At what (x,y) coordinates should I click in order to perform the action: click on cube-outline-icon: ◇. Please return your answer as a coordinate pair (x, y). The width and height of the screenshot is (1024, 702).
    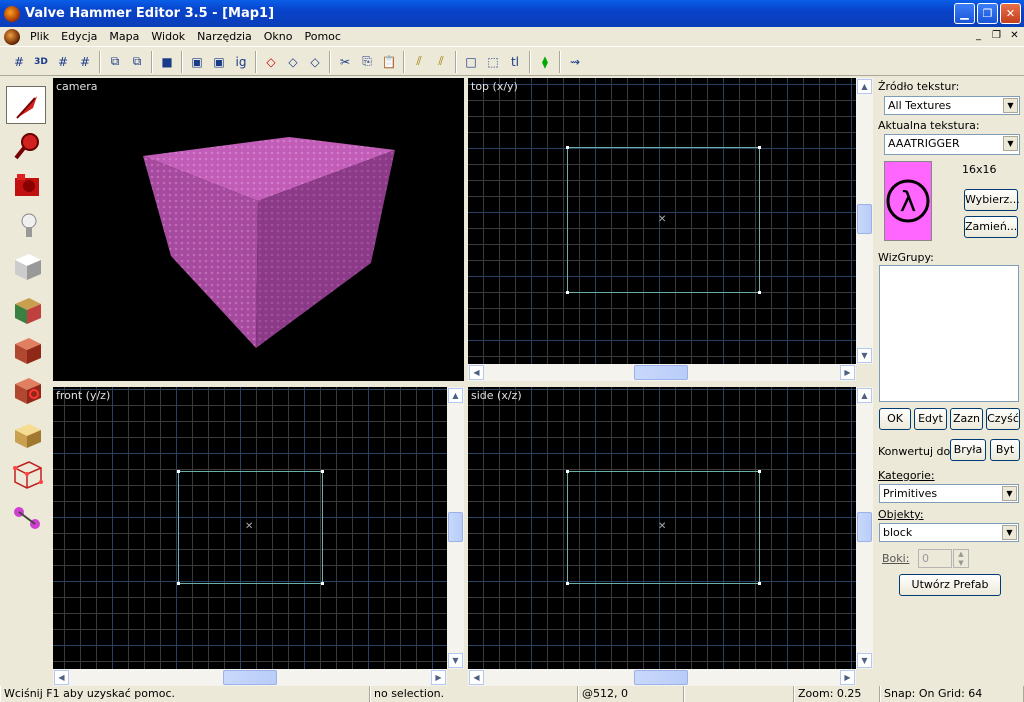
    Looking at the image, I should click on (315, 62).